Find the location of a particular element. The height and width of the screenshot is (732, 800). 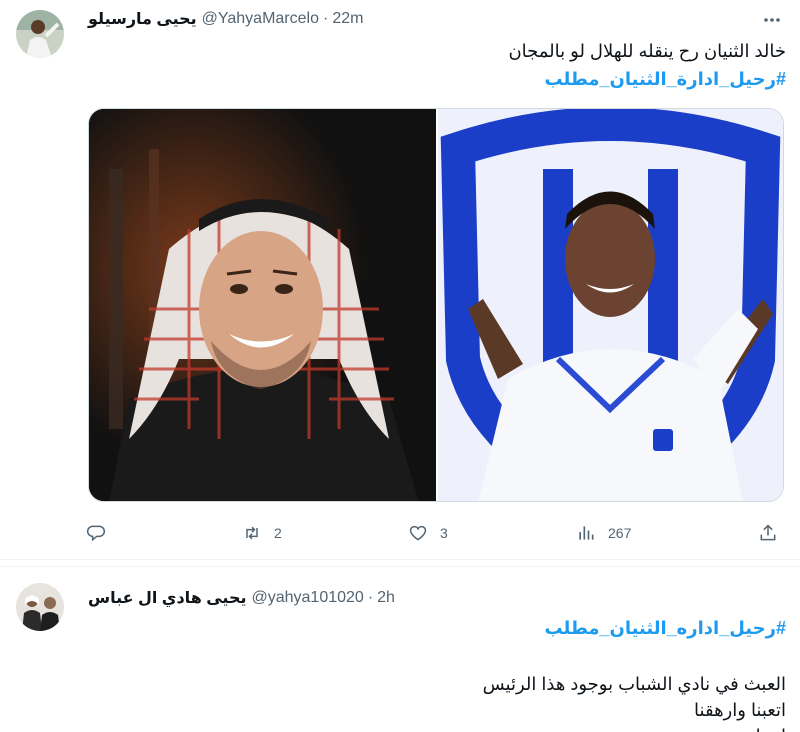

views-icon is located at coordinates (586, 533).